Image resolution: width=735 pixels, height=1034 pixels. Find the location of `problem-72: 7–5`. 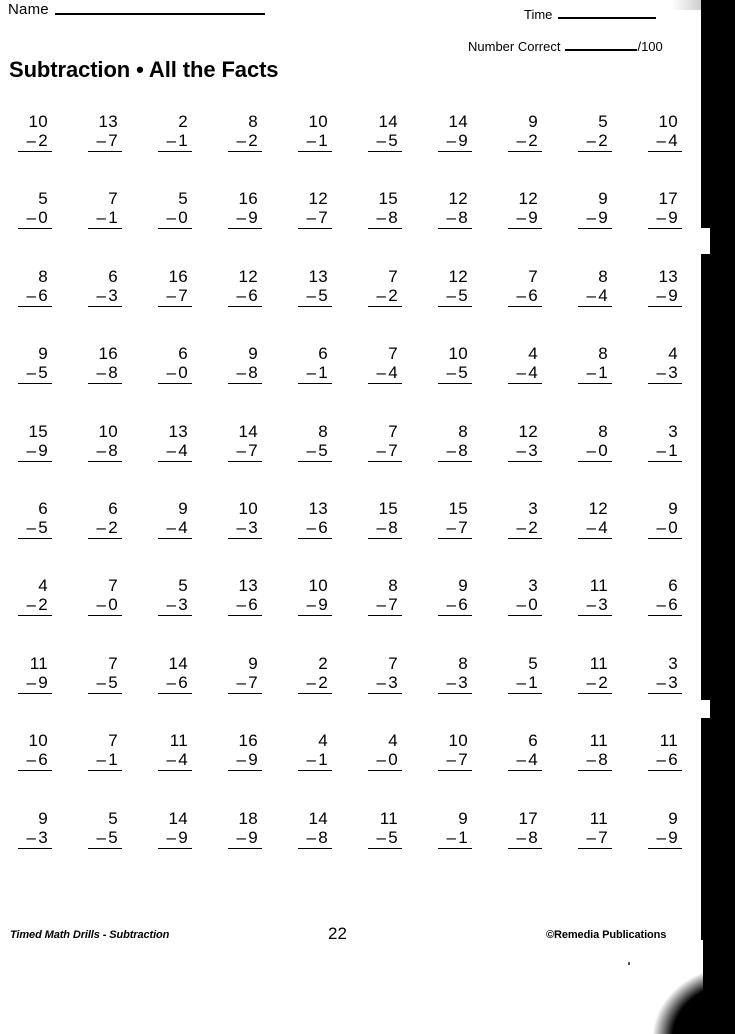

problem-72: 7–5 is located at coordinates (105, 692).